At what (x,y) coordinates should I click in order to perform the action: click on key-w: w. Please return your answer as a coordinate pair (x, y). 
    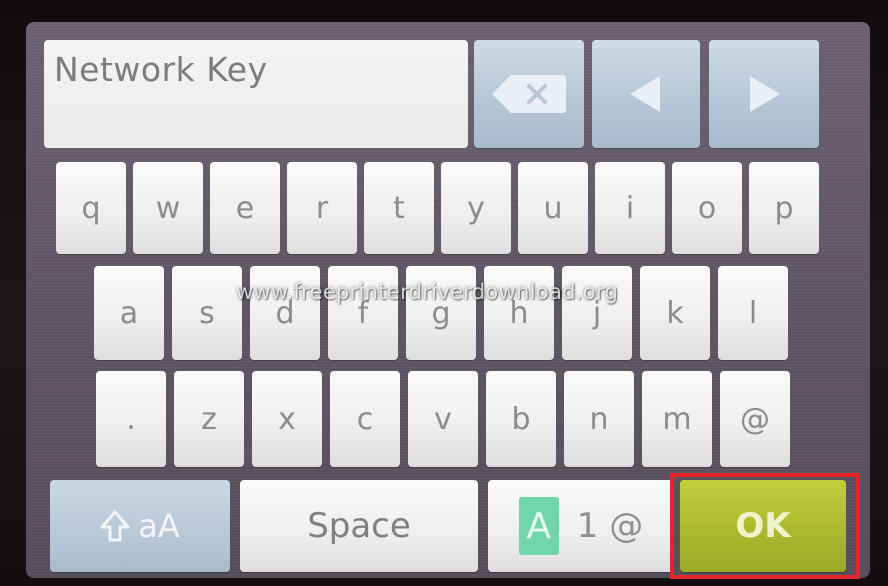
    Looking at the image, I should click on (168, 208).